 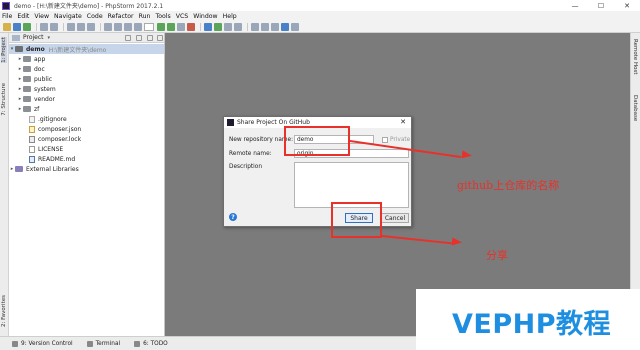 What do you see at coordinates (17, 26) in the screenshot?
I see `save-all-icon` at bounding box center [17, 26].